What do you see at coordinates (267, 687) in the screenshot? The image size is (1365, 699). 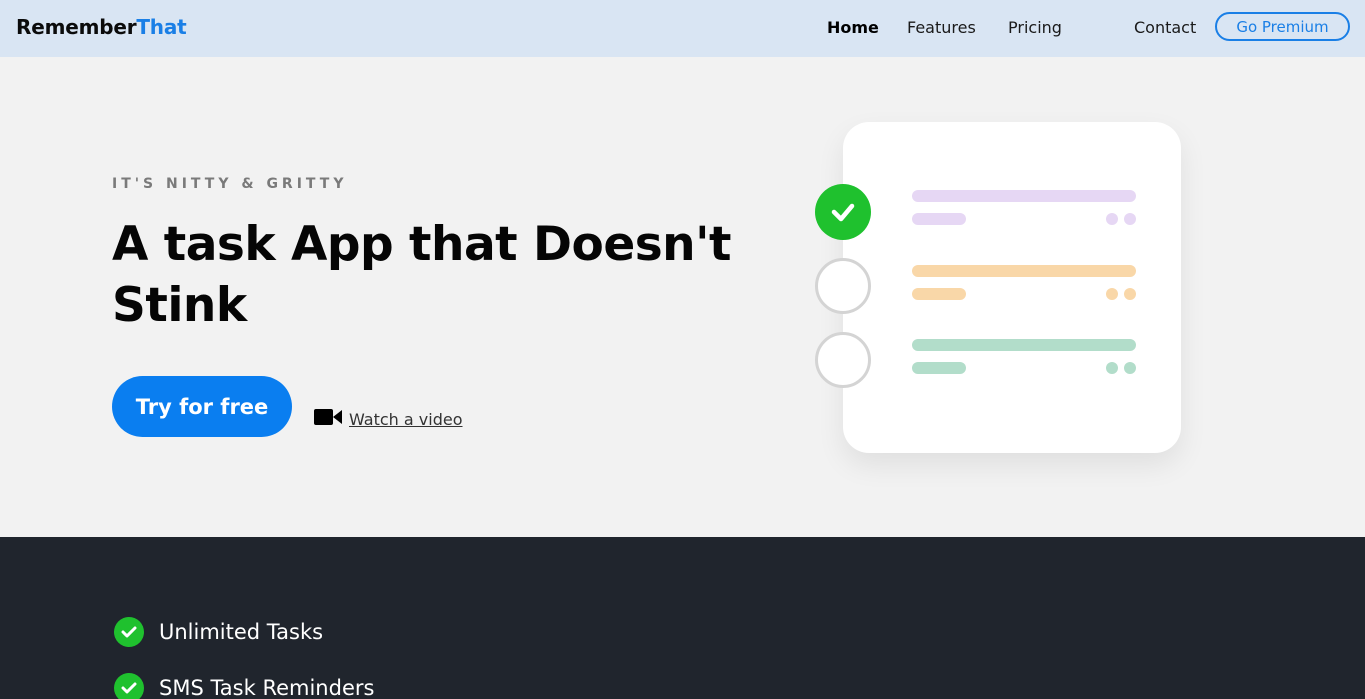 I see `feature-label: SMS Task Reminders` at bounding box center [267, 687].